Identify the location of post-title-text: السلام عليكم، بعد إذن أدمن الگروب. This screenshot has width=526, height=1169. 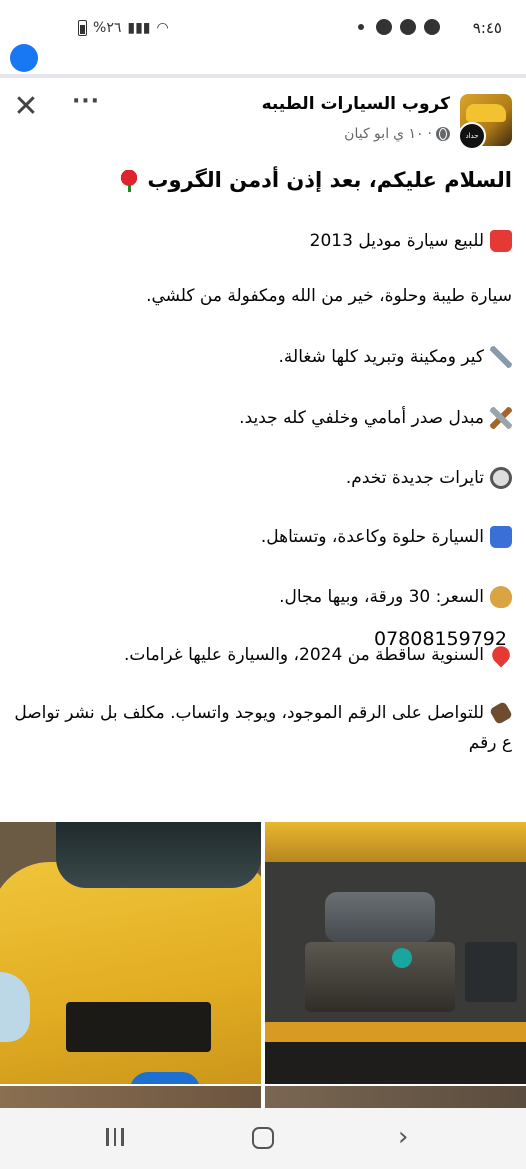
(329, 180).